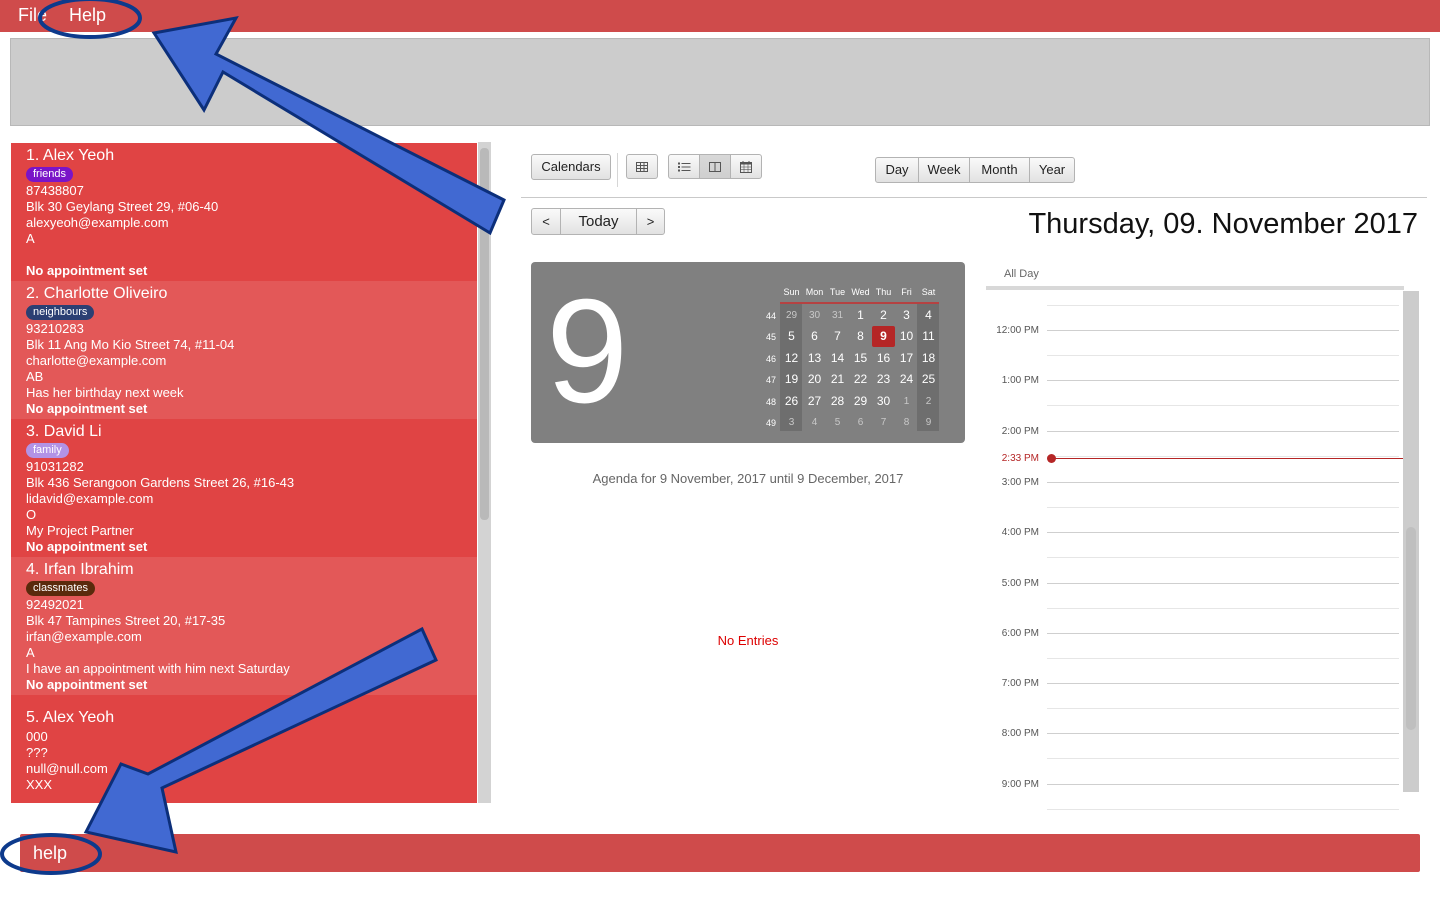 Image resolution: width=1440 pixels, height=900 pixels. What do you see at coordinates (32, 15) in the screenshot?
I see `menu-file: File` at bounding box center [32, 15].